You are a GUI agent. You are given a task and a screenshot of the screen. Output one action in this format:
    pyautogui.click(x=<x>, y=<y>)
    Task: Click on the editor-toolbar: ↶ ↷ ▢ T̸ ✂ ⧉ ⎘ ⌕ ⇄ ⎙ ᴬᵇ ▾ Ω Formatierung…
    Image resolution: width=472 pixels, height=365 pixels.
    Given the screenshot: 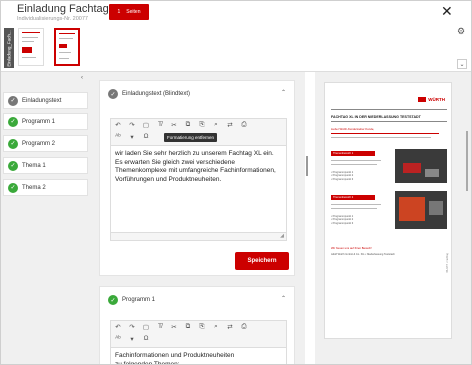 What is the action you would take?
    pyautogui.click(x=198, y=132)
    